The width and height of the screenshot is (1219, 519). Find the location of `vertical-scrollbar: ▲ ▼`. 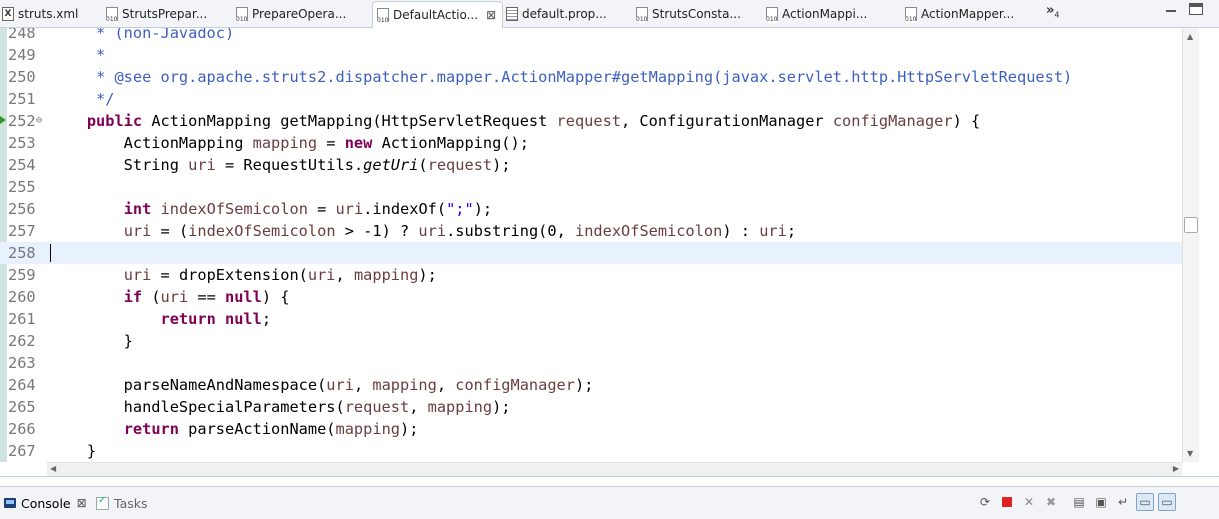

vertical-scrollbar: ▲ ▼ is located at coordinates (1191, 245).